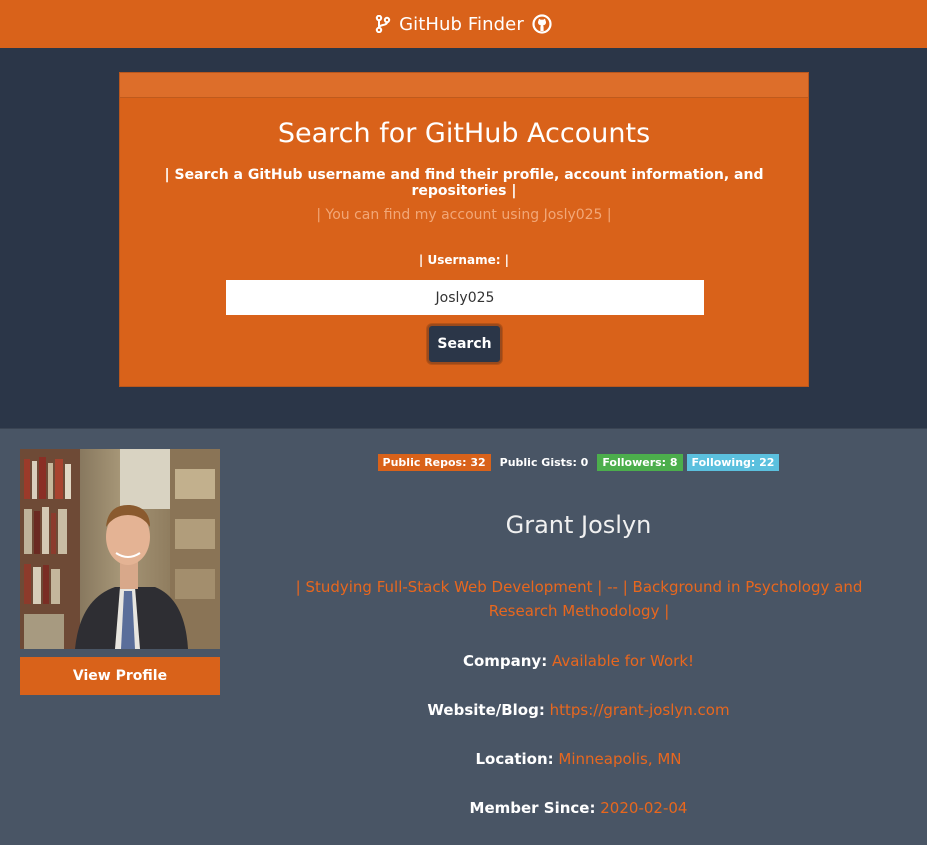 This screenshot has height=845, width=927. What do you see at coordinates (434, 462) in the screenshot?
I see `public-repos-badge: Public Repos: 32` at bounding box center [434, 462].